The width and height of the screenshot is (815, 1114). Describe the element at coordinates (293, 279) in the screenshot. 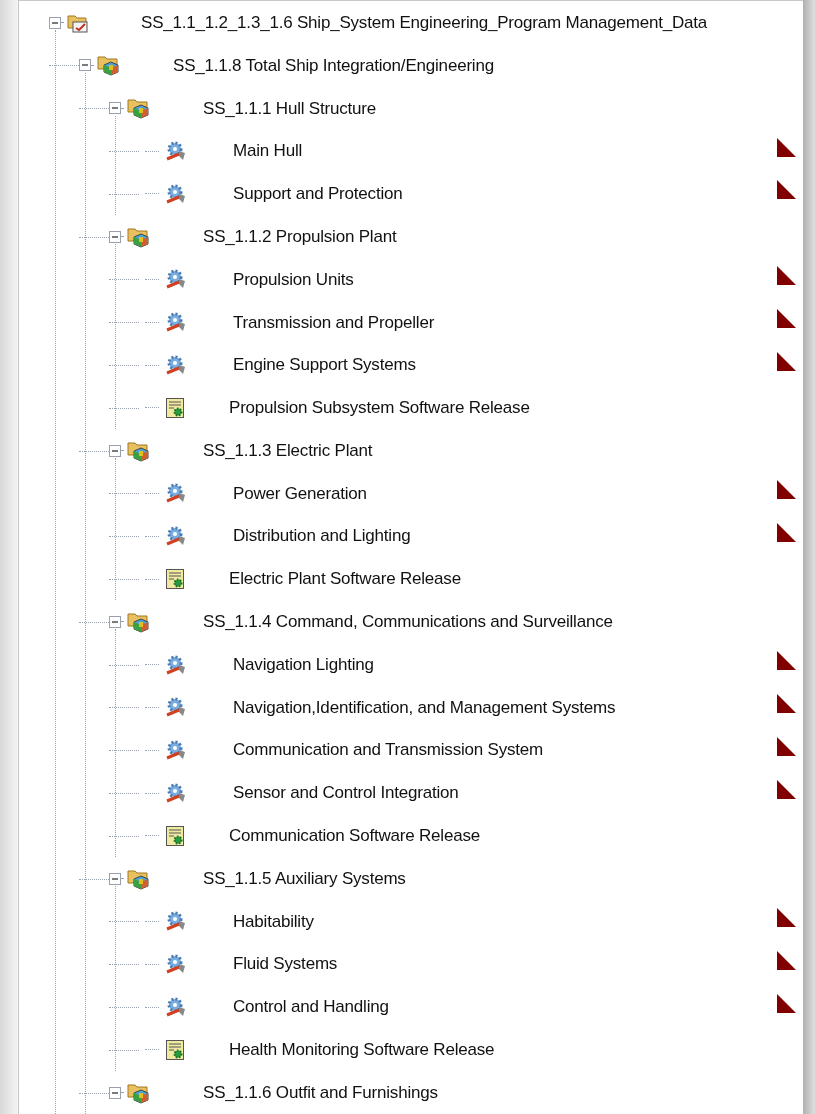

I see `tree-item-label: Propulsion Units` at that location.